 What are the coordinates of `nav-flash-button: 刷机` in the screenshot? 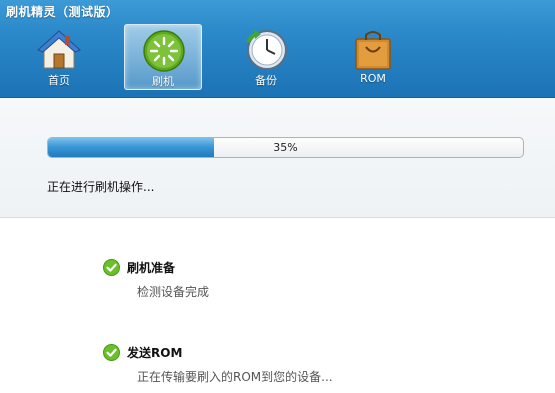 It's located at (163, 57).